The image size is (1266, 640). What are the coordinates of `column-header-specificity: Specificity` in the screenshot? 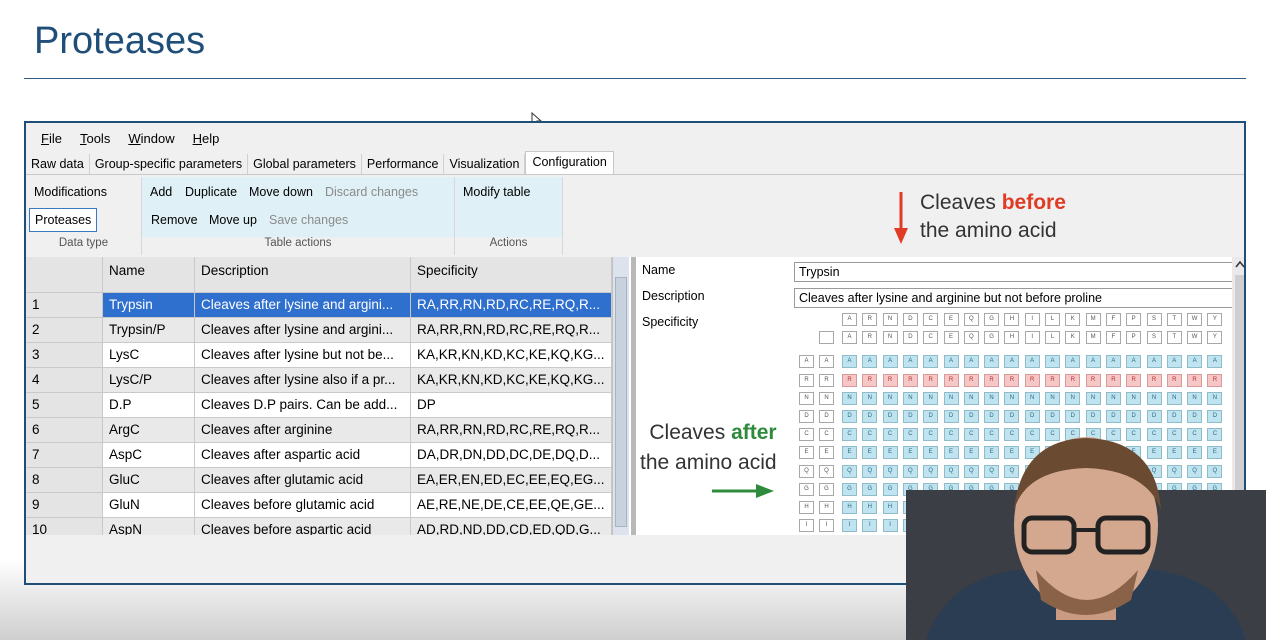 It's located at (511, 275).